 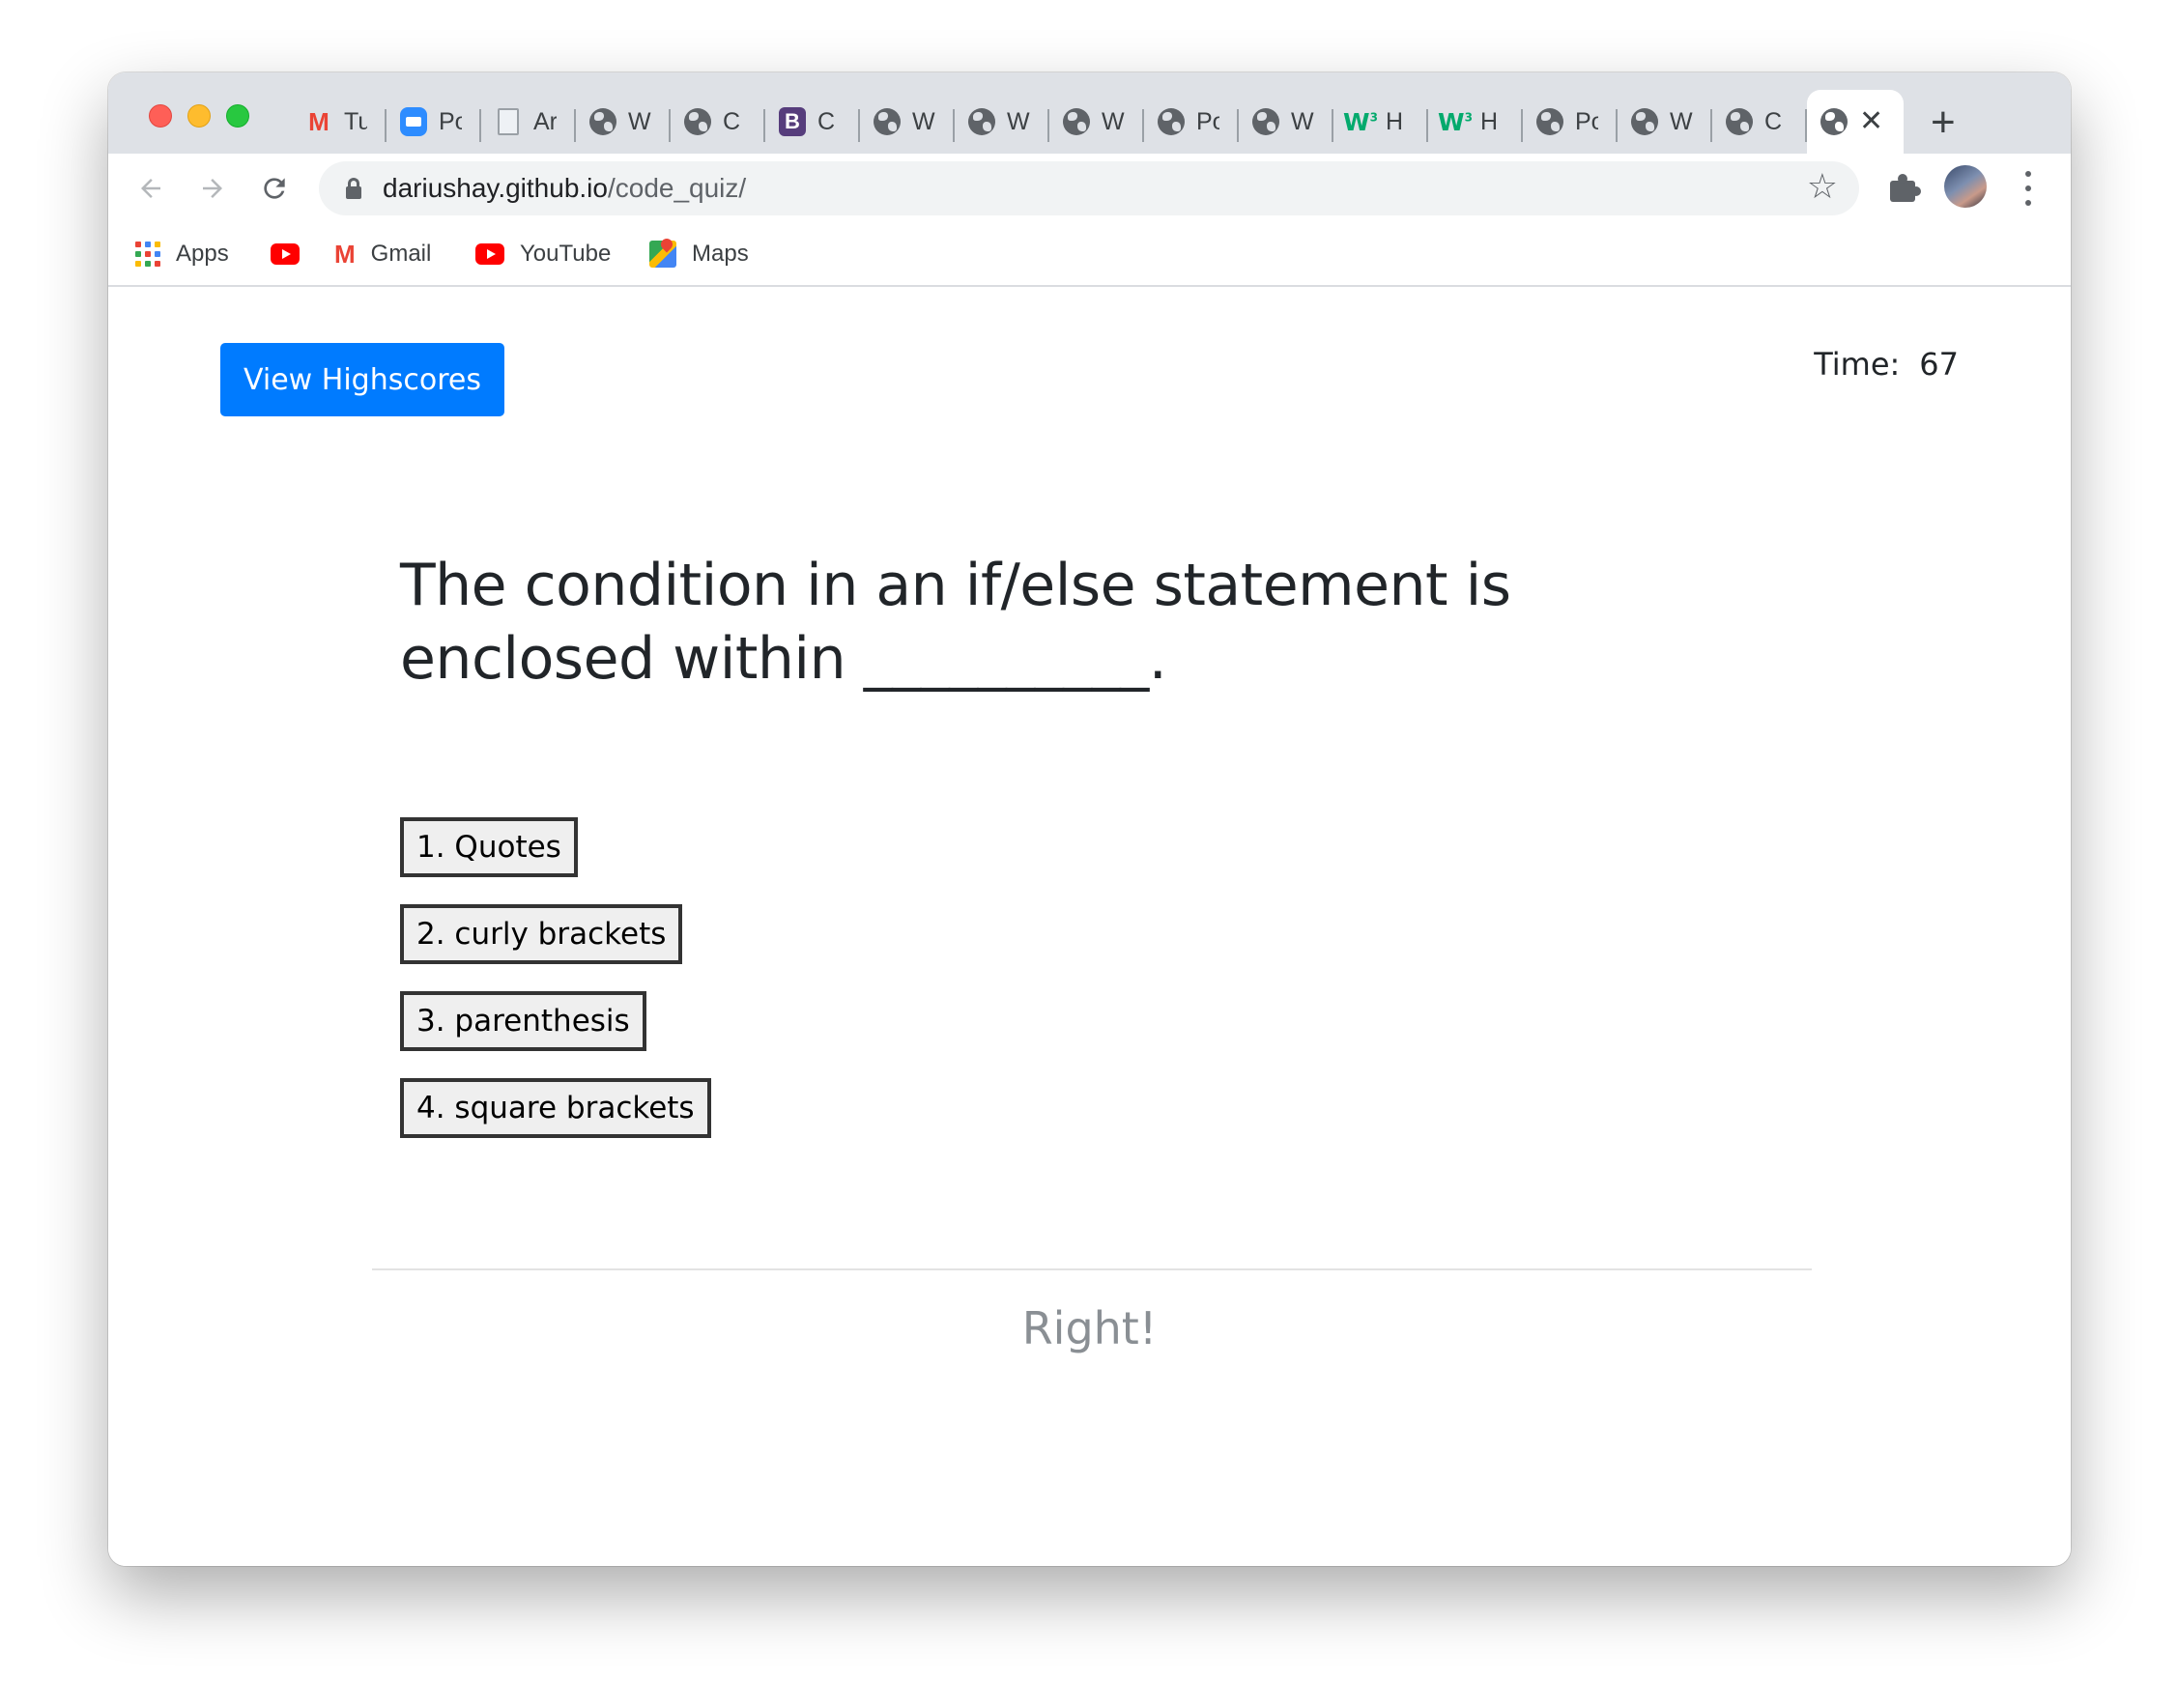 I want to click on back-button, so click(x=151, y=188).